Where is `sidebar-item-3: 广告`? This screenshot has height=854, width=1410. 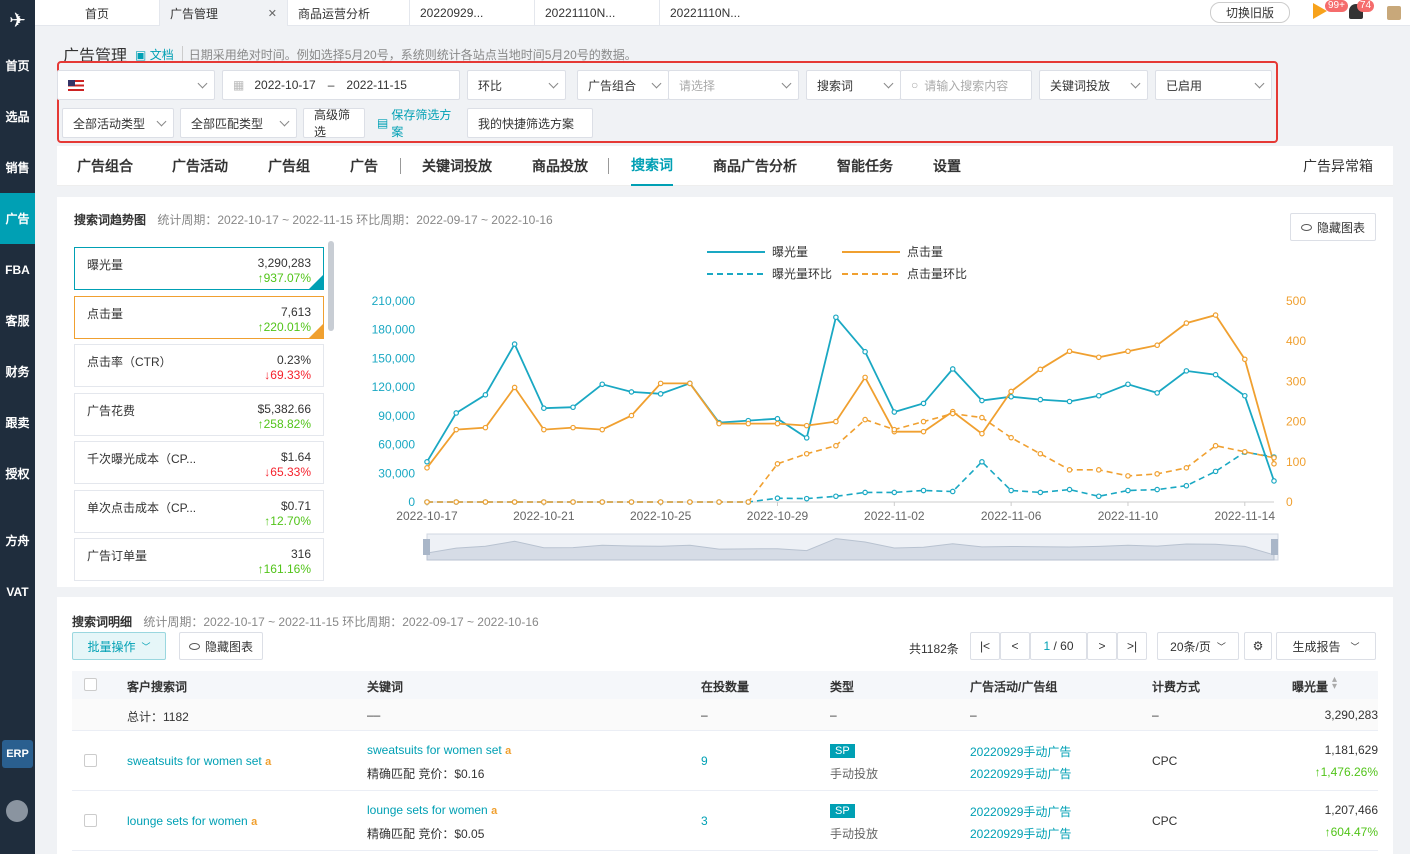
sidebar-item-3: 广告 is located at coordinates (17, 218).